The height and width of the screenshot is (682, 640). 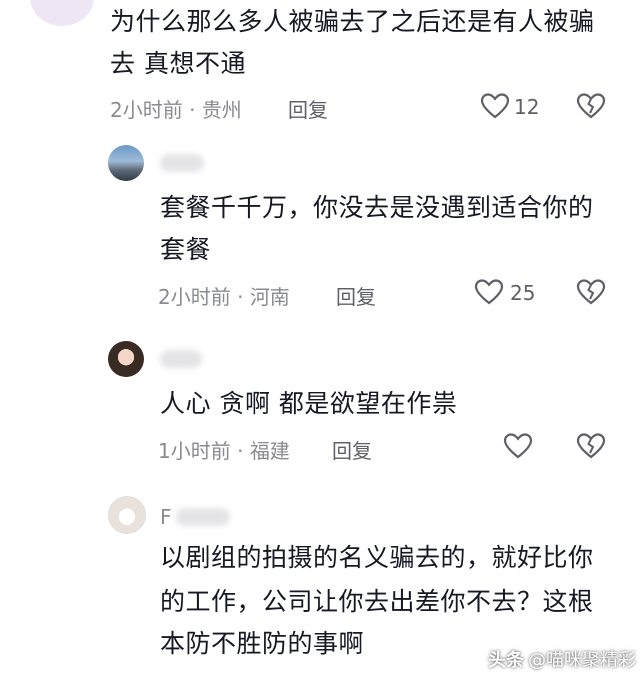 I want to click on comment-location: 河南, so click(x=269, y=297).